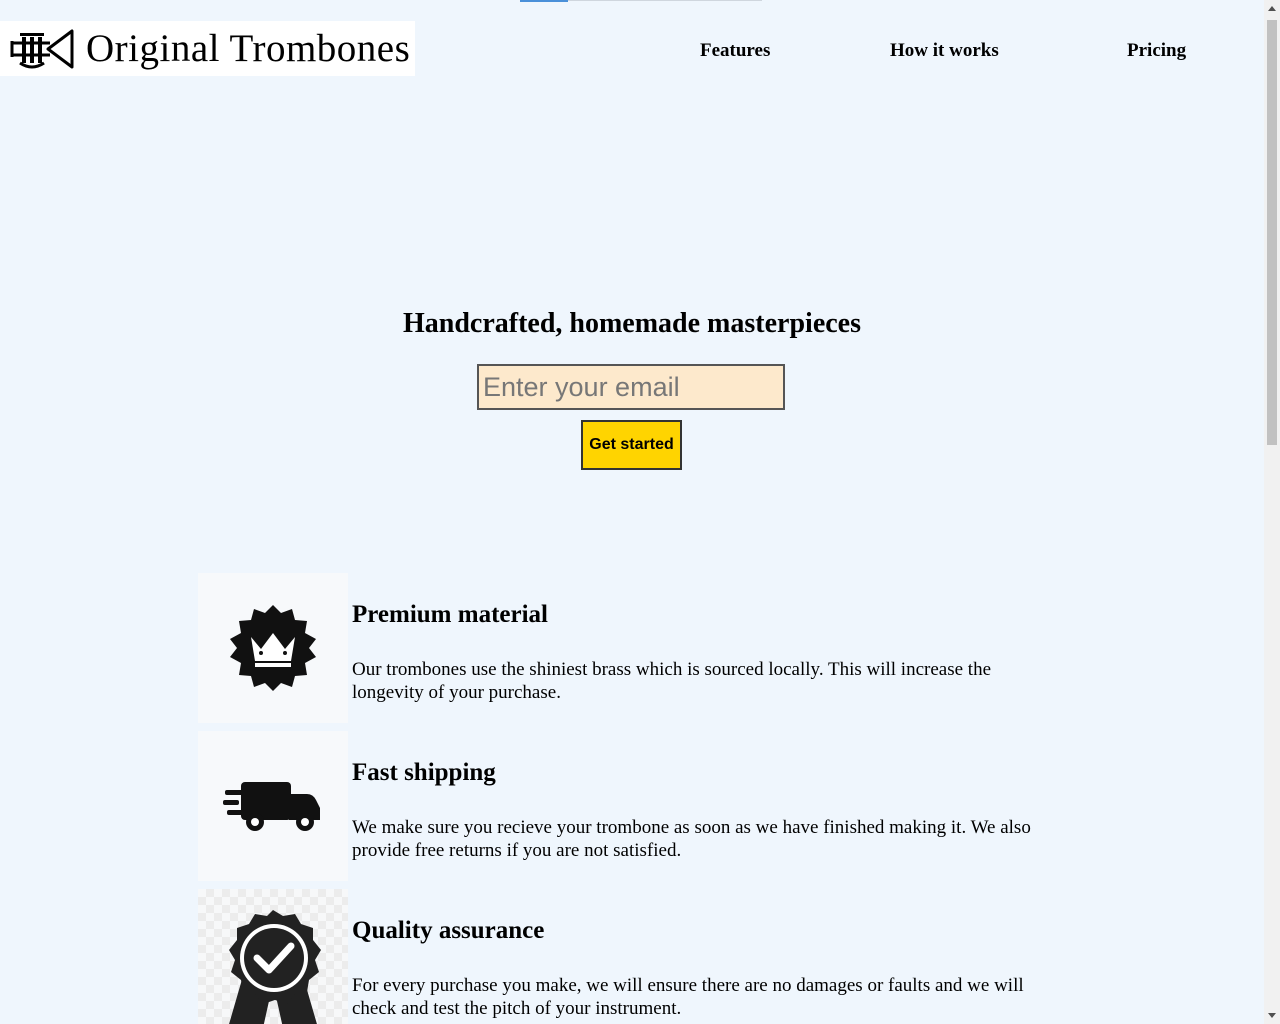 Image resolution: width=1280 pixels, height=1024 pixels. What do you see at coordinates (631, 323) in the screenshot?
I see `hero-title: Handcrafted, homemade masterpieces` at bounding box center [631, 323].